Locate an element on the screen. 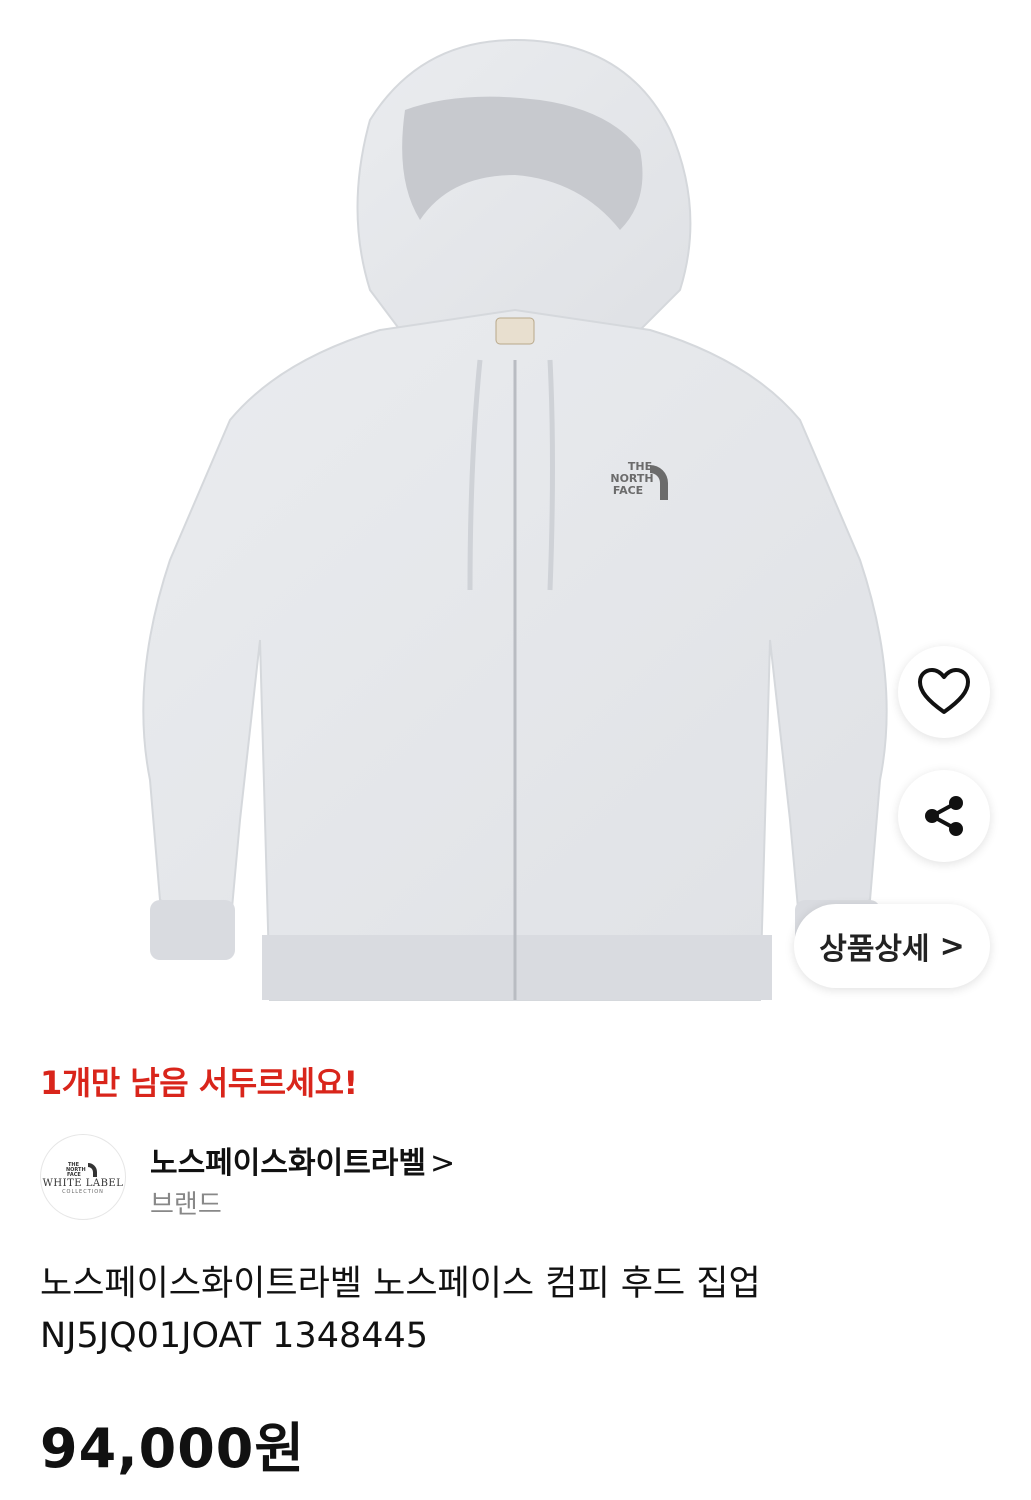 This screenshot has width=1031, height=1500. brand-logo-sub: COLLECTION is located at coordinates (83, 1191).